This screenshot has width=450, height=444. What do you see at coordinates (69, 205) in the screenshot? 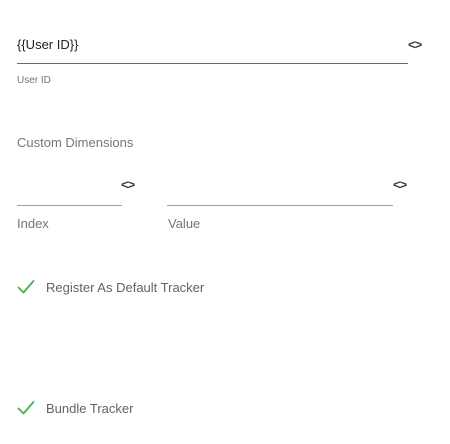
I see `index-underline` at bounding box center [69, 205].